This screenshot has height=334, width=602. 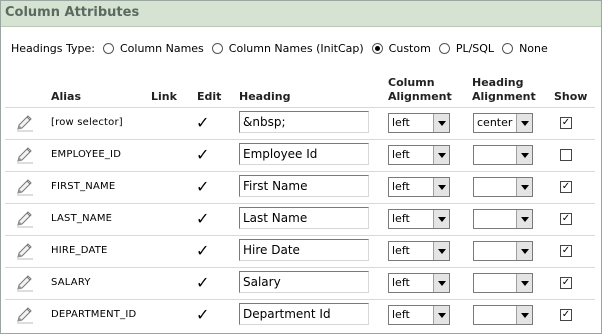 What do you see at coordinates (504, 96) in the screenshot?
I see `column-header-heading-alignment-line2: Alignment` at bounding box center [504, 96].